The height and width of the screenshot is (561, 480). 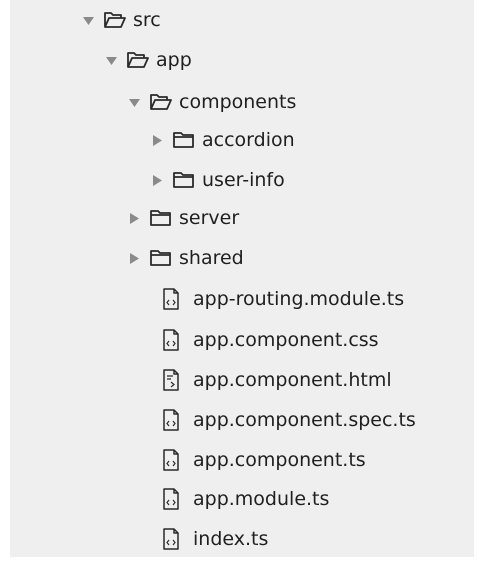 What do you see at coordinates (299, 299) in the screenshot?
I see `tree-label: app-routing.module.ts` at bounding box center [299, 299].